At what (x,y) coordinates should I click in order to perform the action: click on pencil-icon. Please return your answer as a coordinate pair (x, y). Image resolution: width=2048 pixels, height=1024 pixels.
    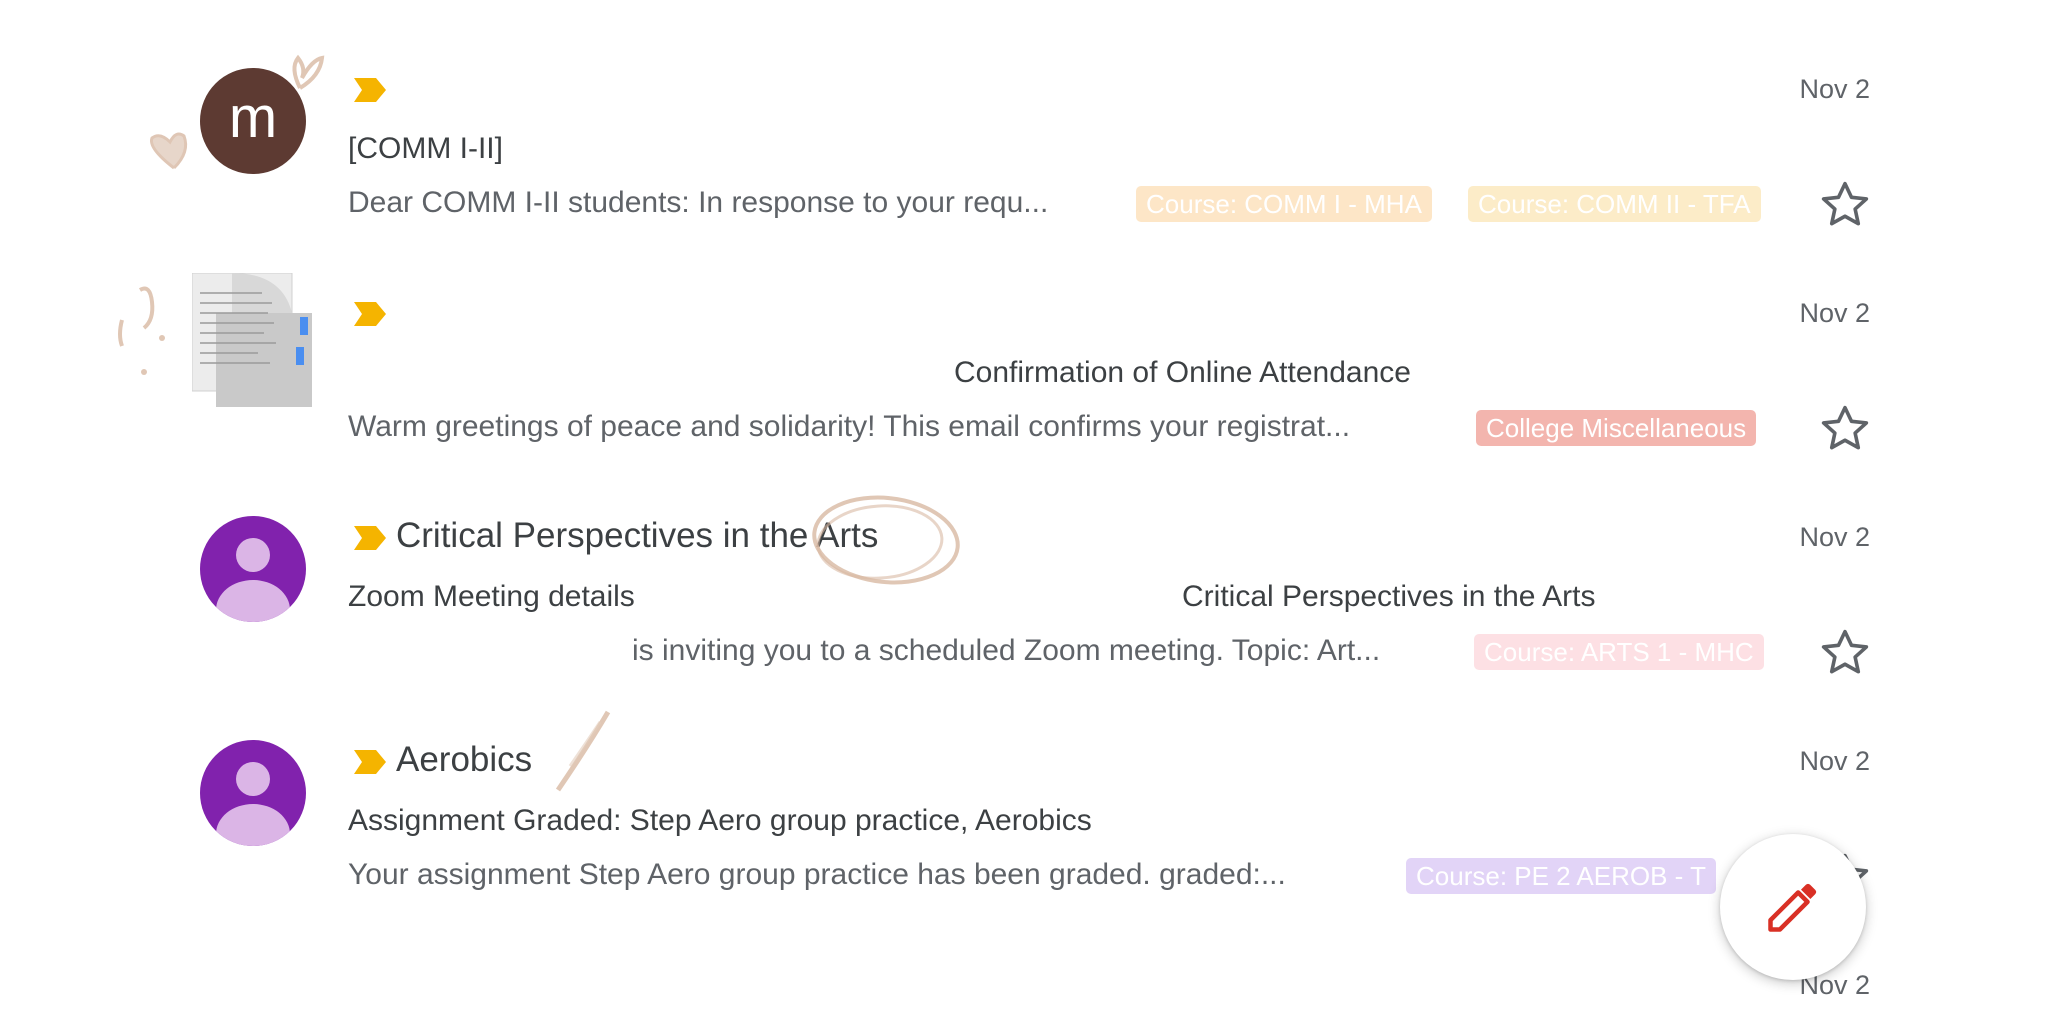
    Looking at the image, I should click on (1792, 907).